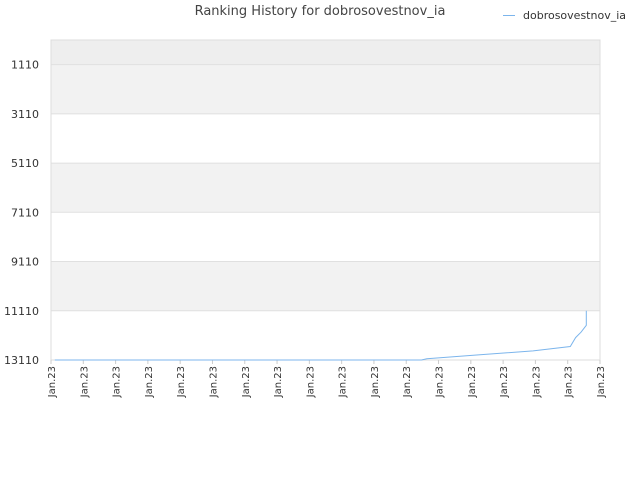 This screenshot has width=640, height=480. I want to click on y-tick-label: 7110, so click(25, 212).